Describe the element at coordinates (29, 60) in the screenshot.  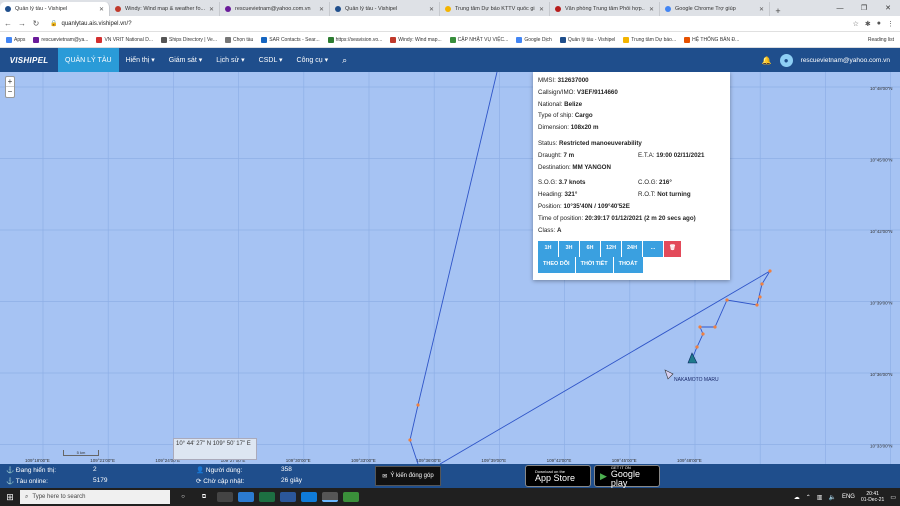
I see `vishipel-logo: VISHIPEL` at that location.